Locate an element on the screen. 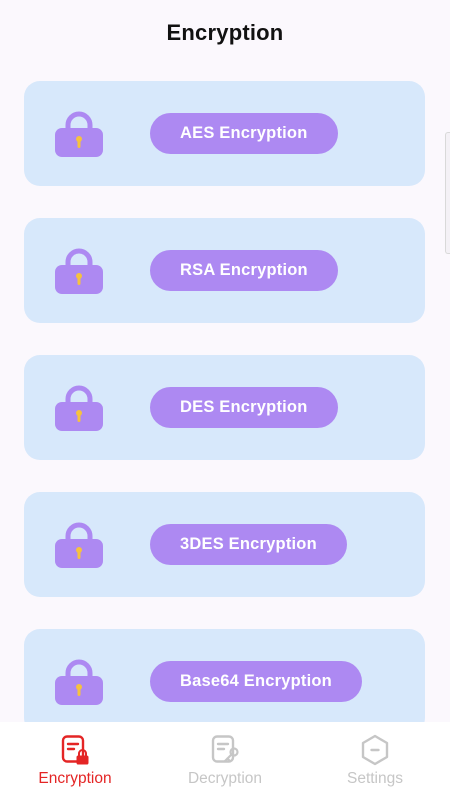 This screenshot has width=450, height=800. encryption-card-3des: 3DES Encryption is located at coordinates (224, 544).